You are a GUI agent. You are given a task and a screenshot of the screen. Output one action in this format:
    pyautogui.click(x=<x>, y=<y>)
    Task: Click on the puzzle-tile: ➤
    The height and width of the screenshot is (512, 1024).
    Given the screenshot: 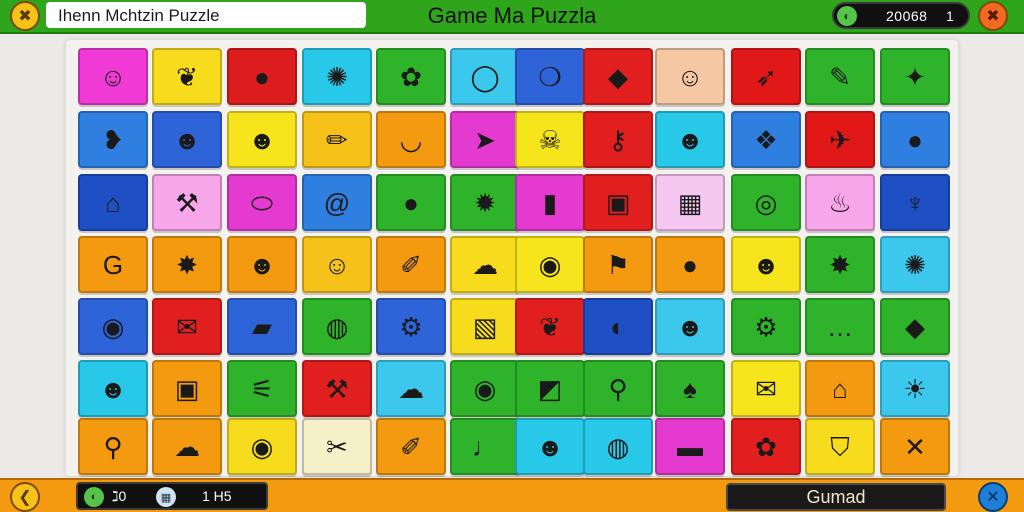 What is the action you would take?
    pyautogui.click(x=485, y=139)
    